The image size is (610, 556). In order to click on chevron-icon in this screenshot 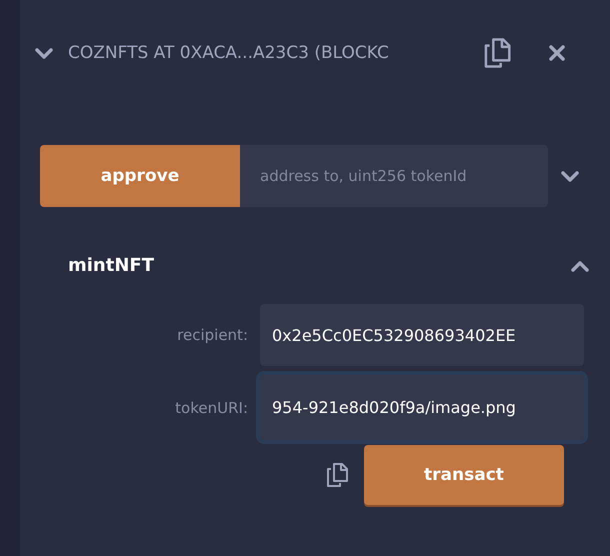, I will do `click(44, 53)`.